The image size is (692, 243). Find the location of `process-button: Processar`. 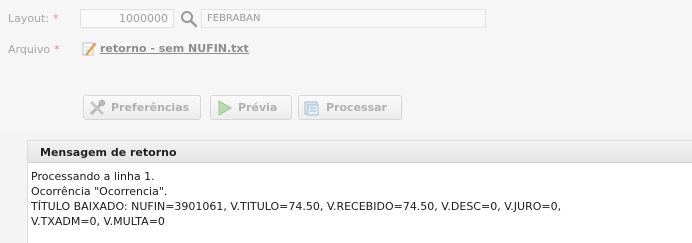

process-button: Processar is located at coordinates (350, 107).